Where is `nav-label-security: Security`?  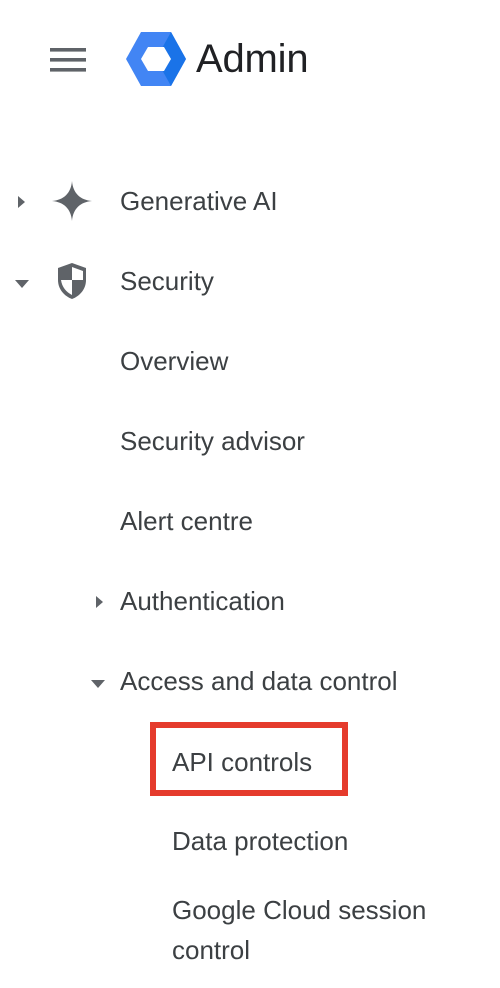
nav-label-security: Security is located at coordinates (167, 281).